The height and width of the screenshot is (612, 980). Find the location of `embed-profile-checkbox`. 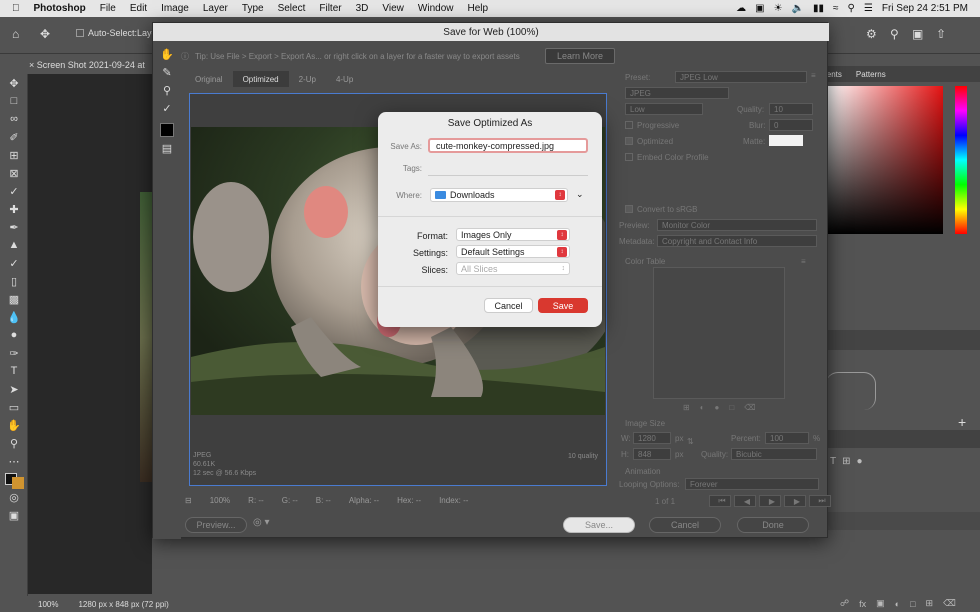

embed-profile-checkbox is located at coordinates (629, 157).